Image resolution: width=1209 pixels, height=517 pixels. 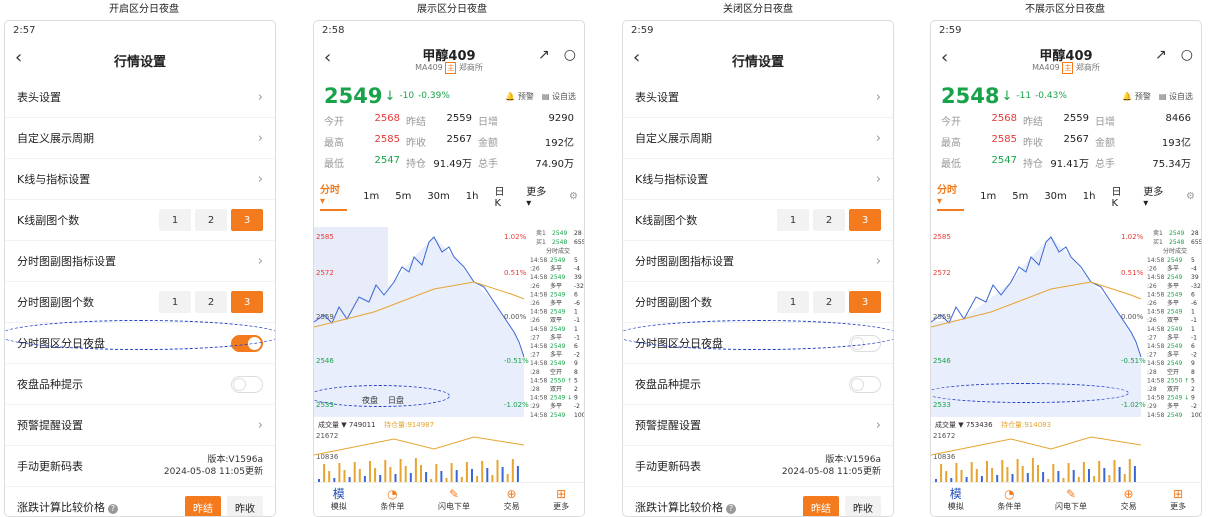 I want to click on trade-time: 14:58, so click(x=1155, y=260).